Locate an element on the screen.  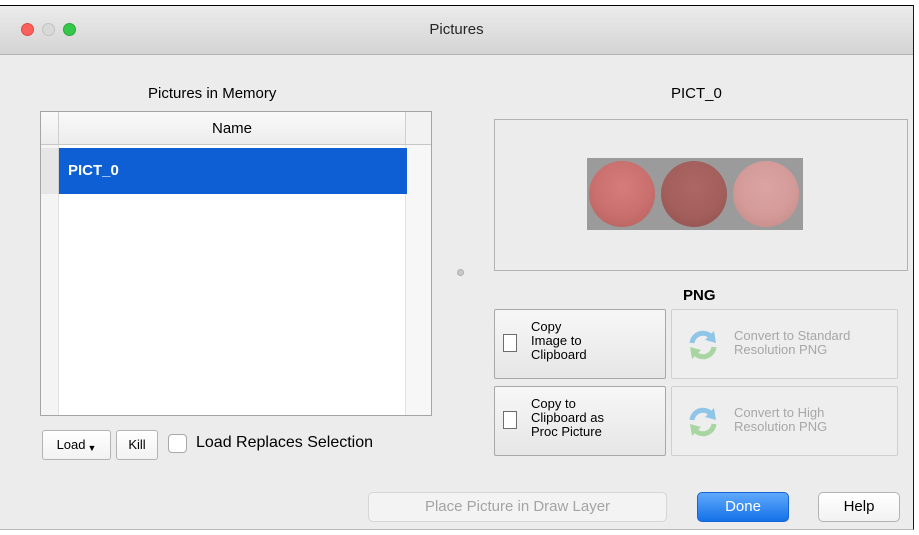
copy-proc-label: Copy to Clipboard as Proc Picture is located at coordinates (567, 417).